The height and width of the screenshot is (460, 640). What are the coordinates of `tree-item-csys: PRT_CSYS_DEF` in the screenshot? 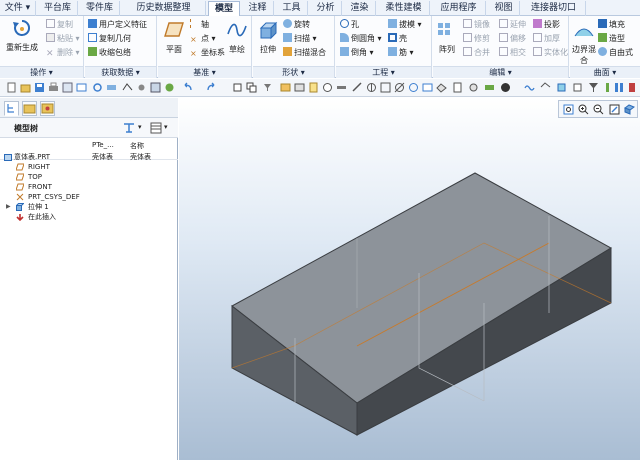 It's located at (89, 197).